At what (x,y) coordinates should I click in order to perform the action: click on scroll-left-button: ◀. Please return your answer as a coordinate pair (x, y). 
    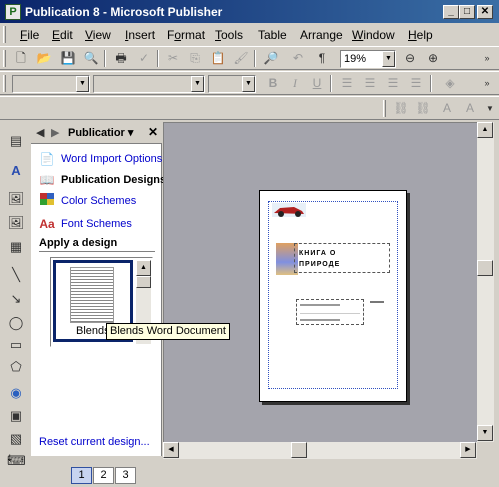
    Looking at the image, I should click on (171, 450).